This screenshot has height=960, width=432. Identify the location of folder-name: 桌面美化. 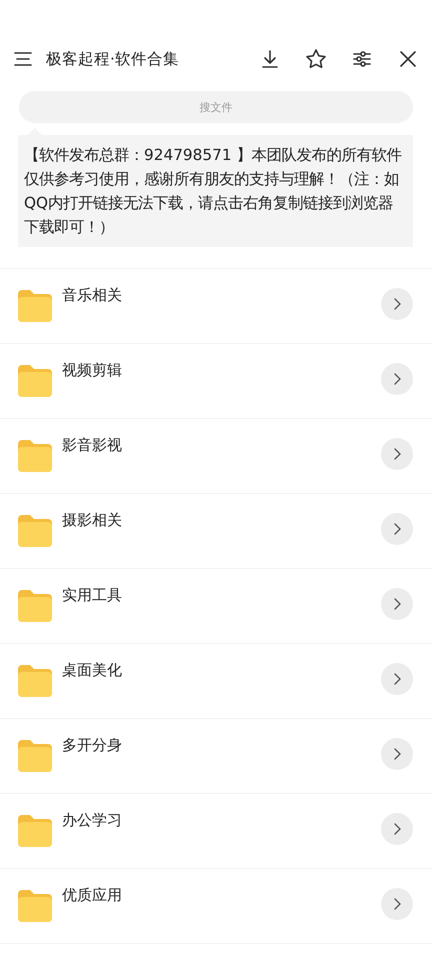
(221, 670).